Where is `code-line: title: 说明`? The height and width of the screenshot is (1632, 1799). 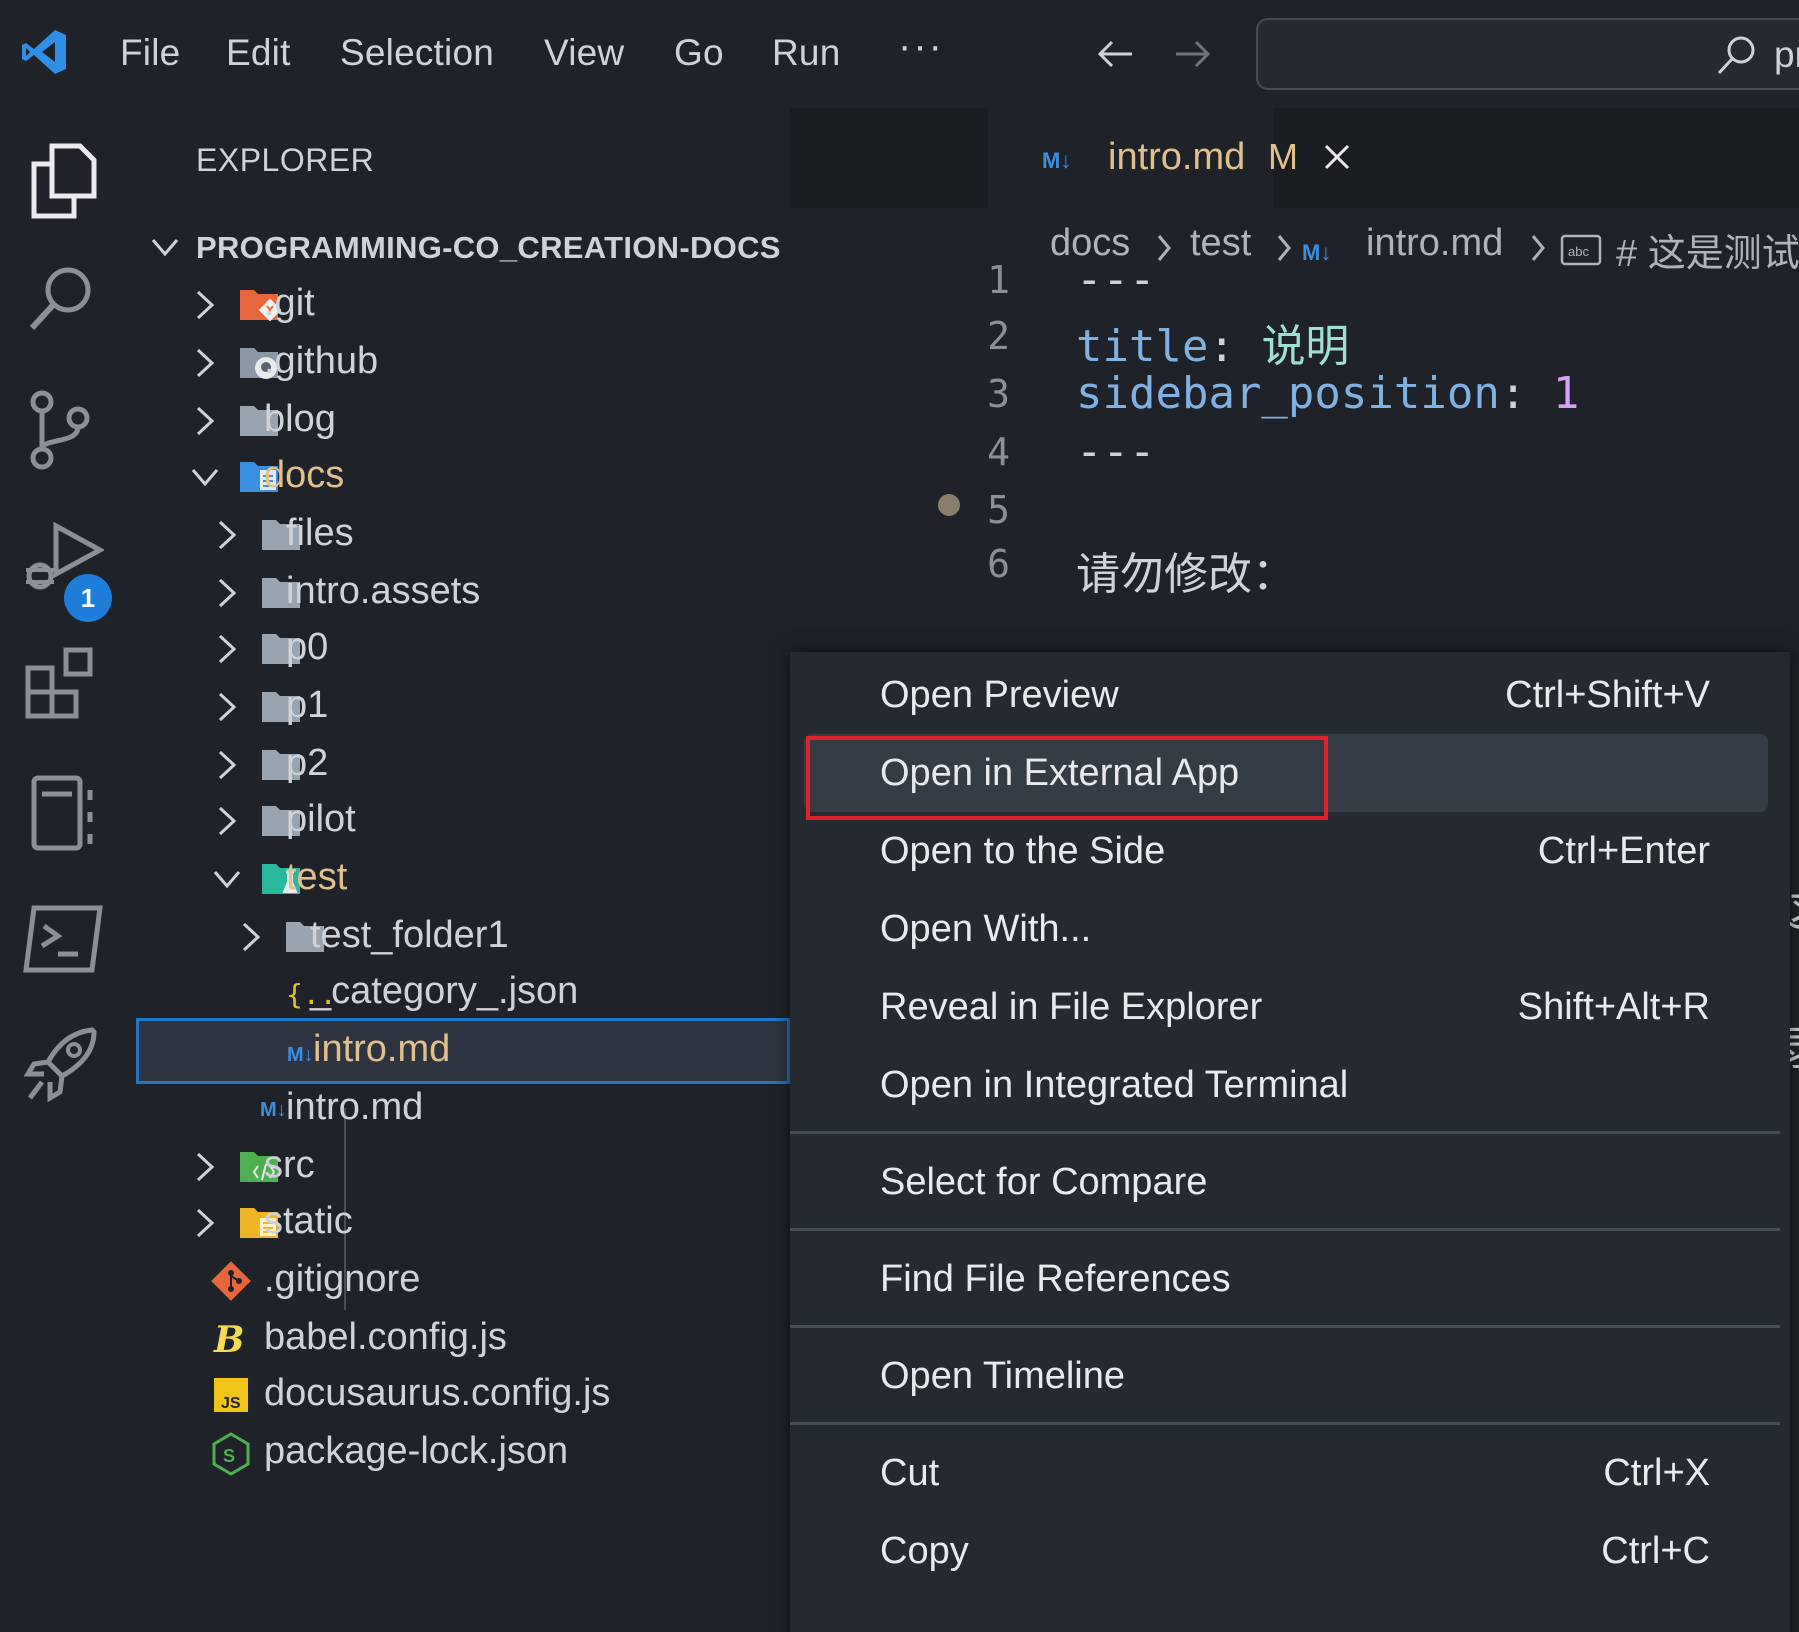
code-line: title: 说明 is located at coordinates (1212, 342).